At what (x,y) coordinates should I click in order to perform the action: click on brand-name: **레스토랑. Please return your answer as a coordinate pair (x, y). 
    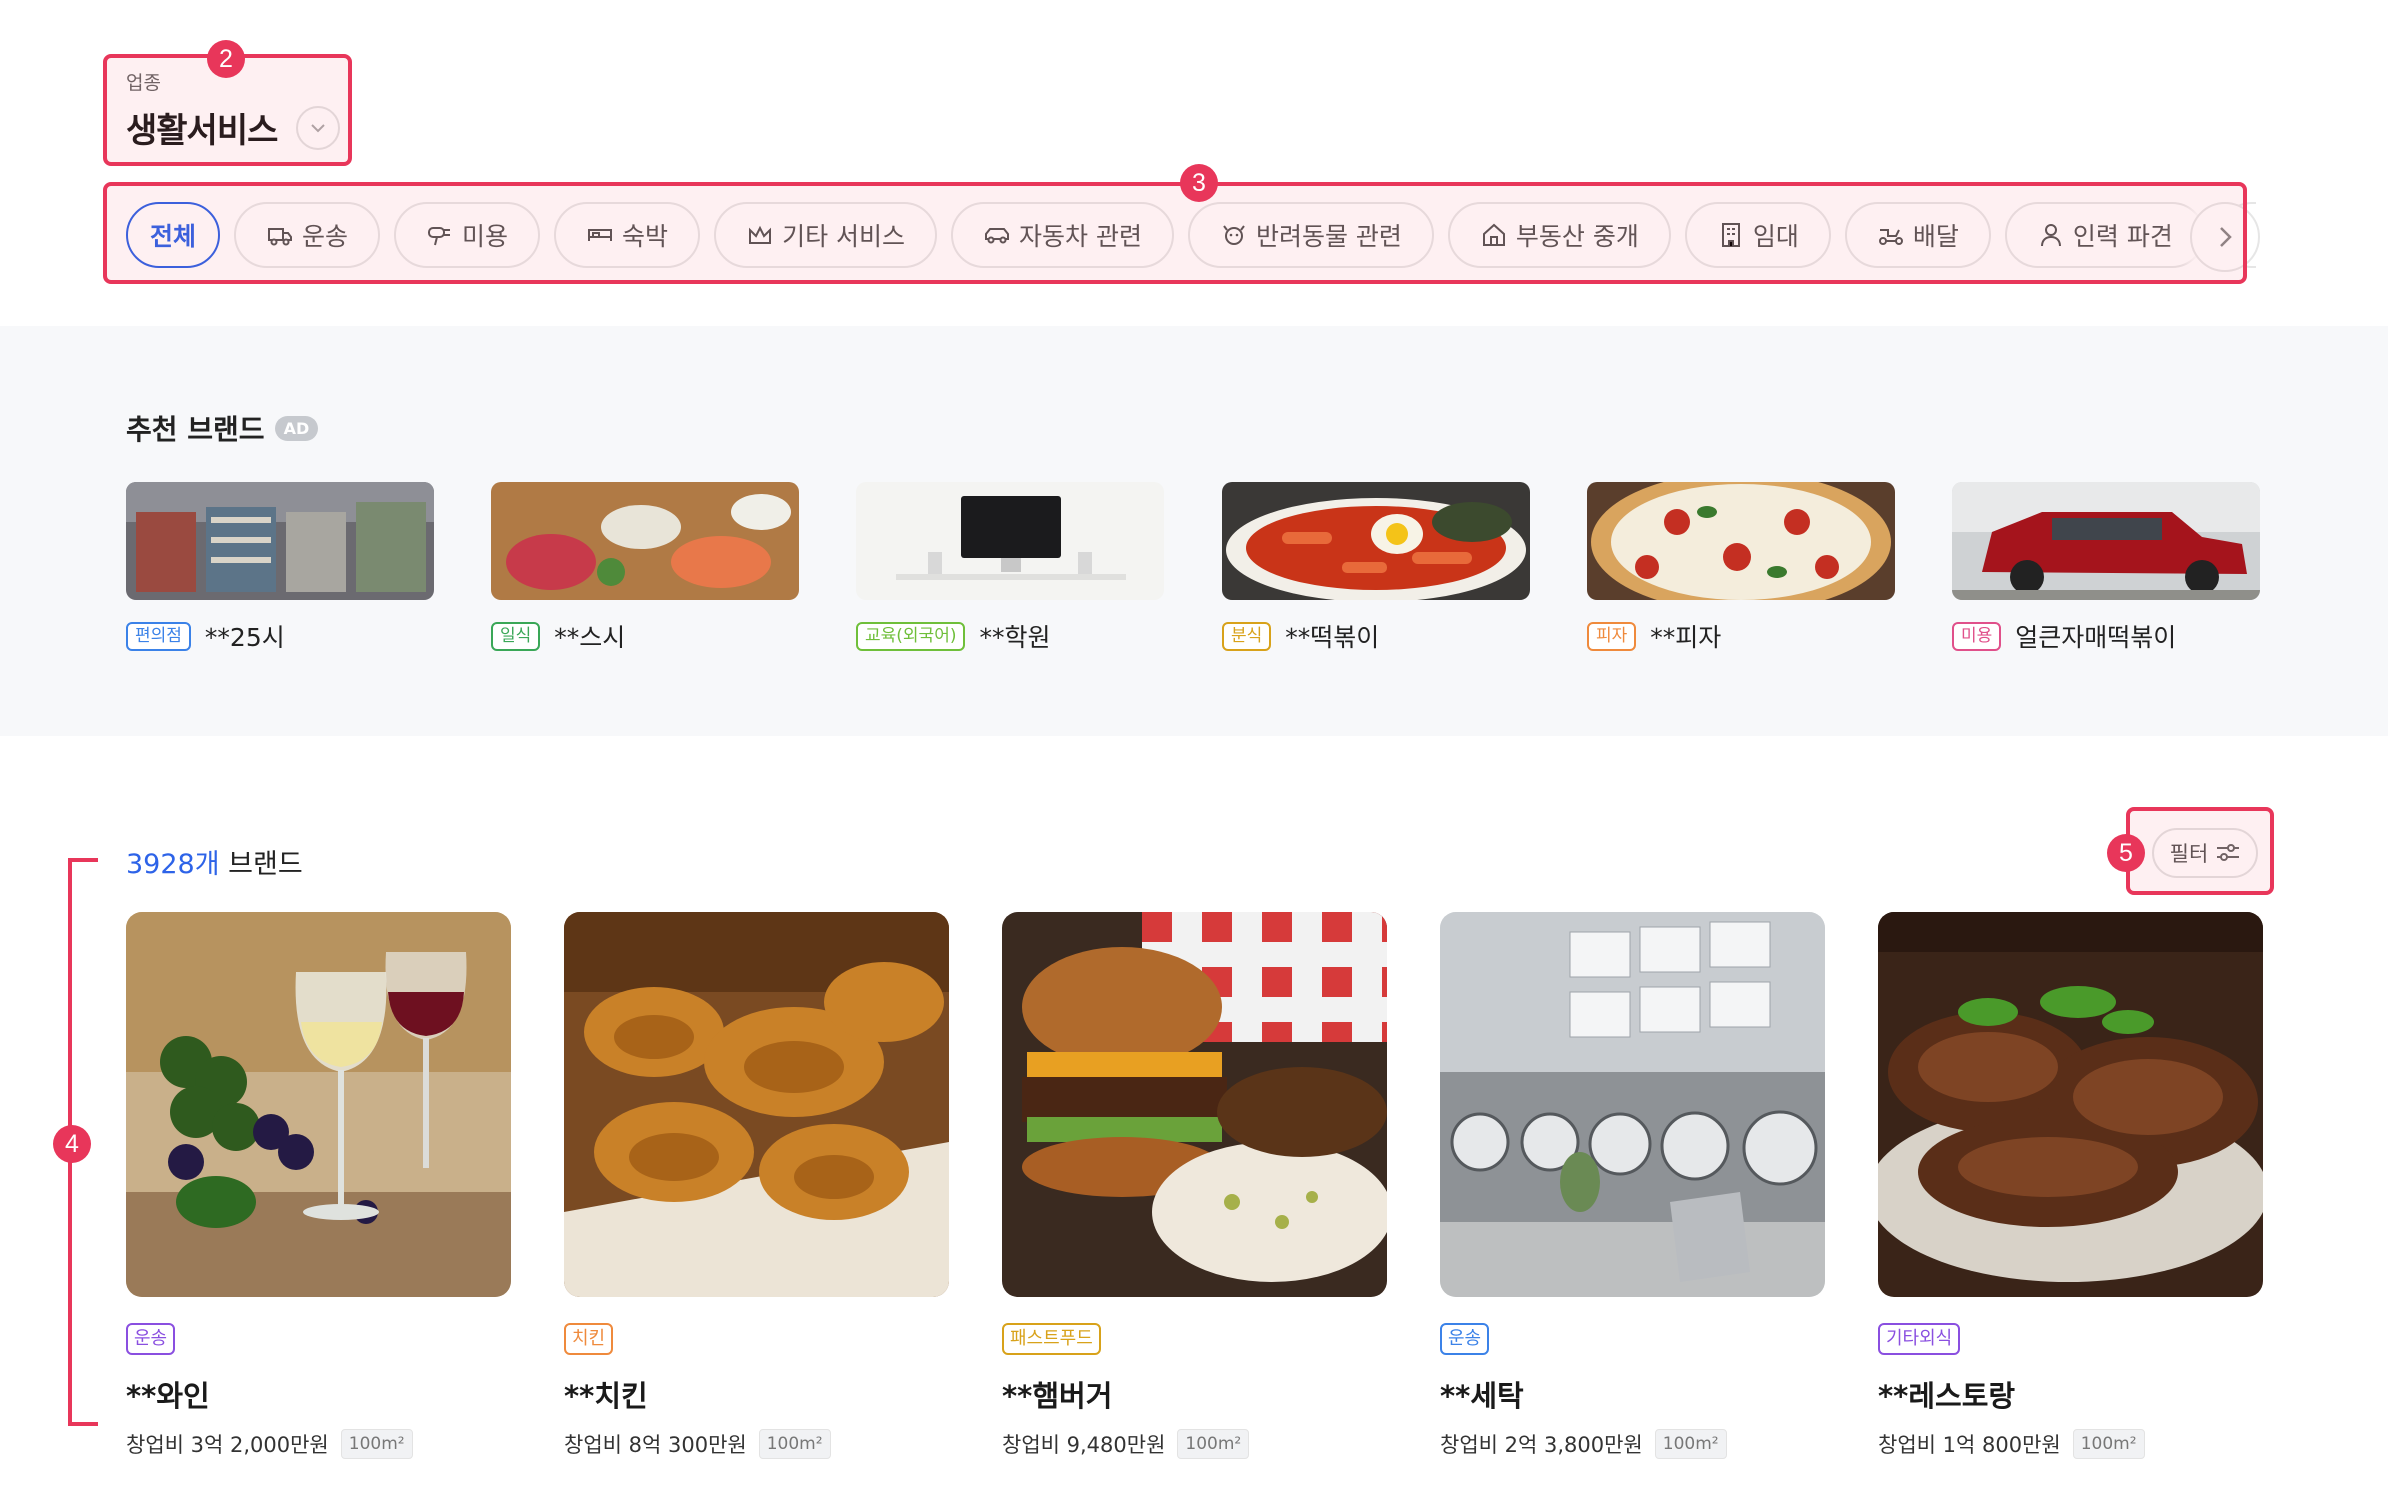
    Looking at the image, I should click on (1947, 1396).